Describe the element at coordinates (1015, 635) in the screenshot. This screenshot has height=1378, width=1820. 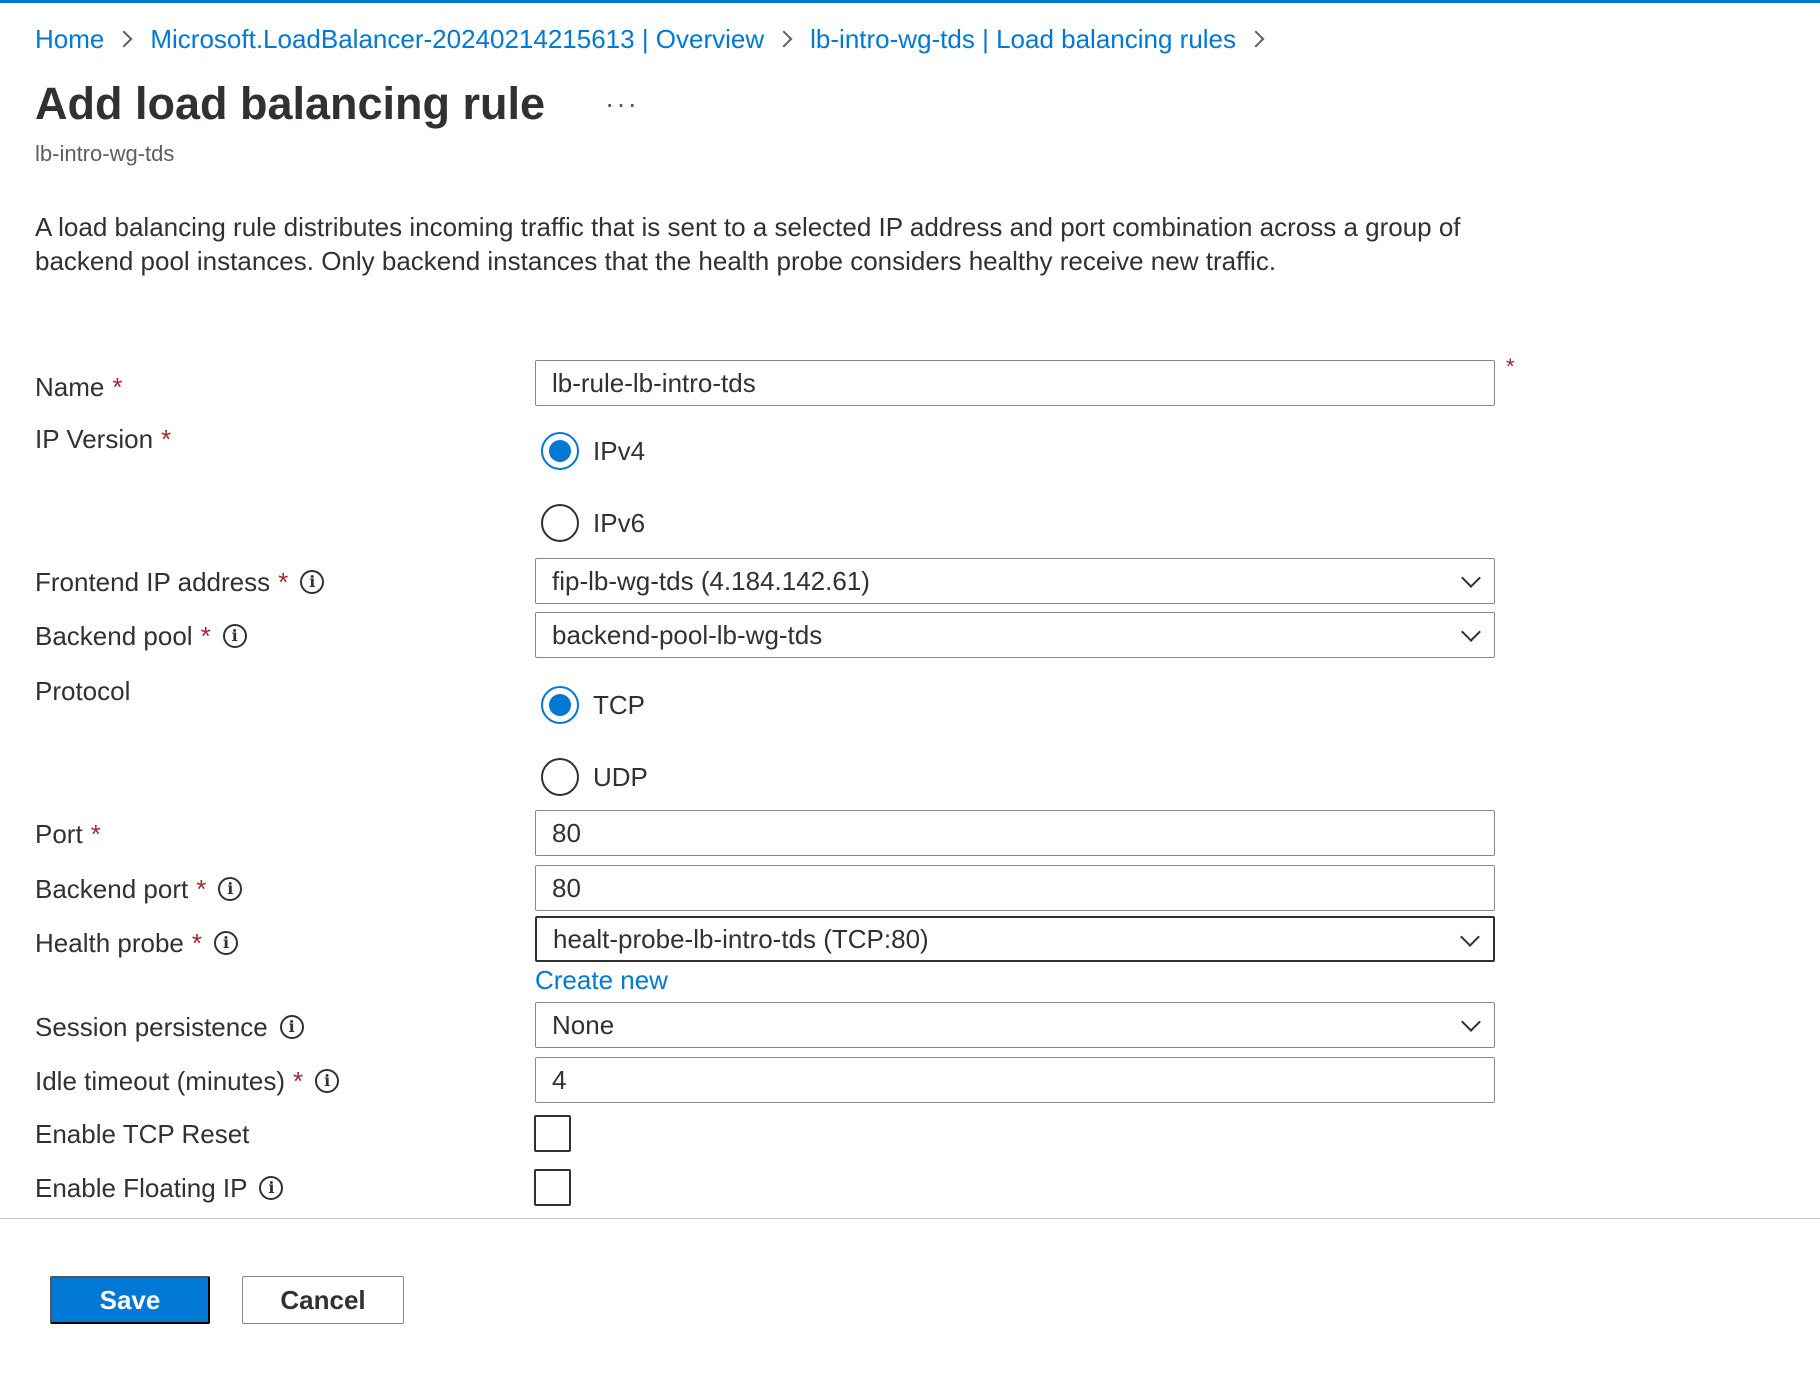
I see `backend-pool-dropdown: backend-pool-lb-wg-tds` at that location.